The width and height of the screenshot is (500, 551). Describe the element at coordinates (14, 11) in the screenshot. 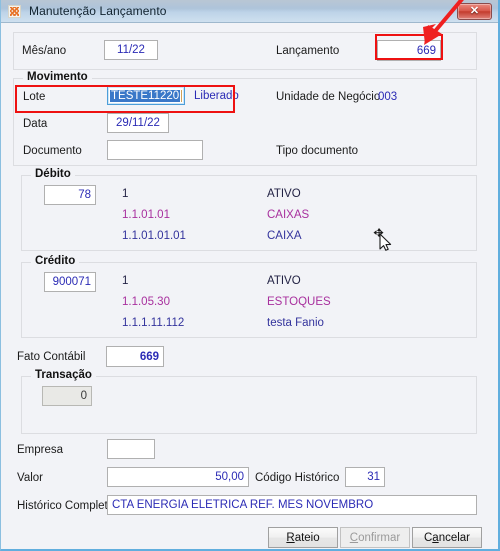

I see `app-icon` at that location.